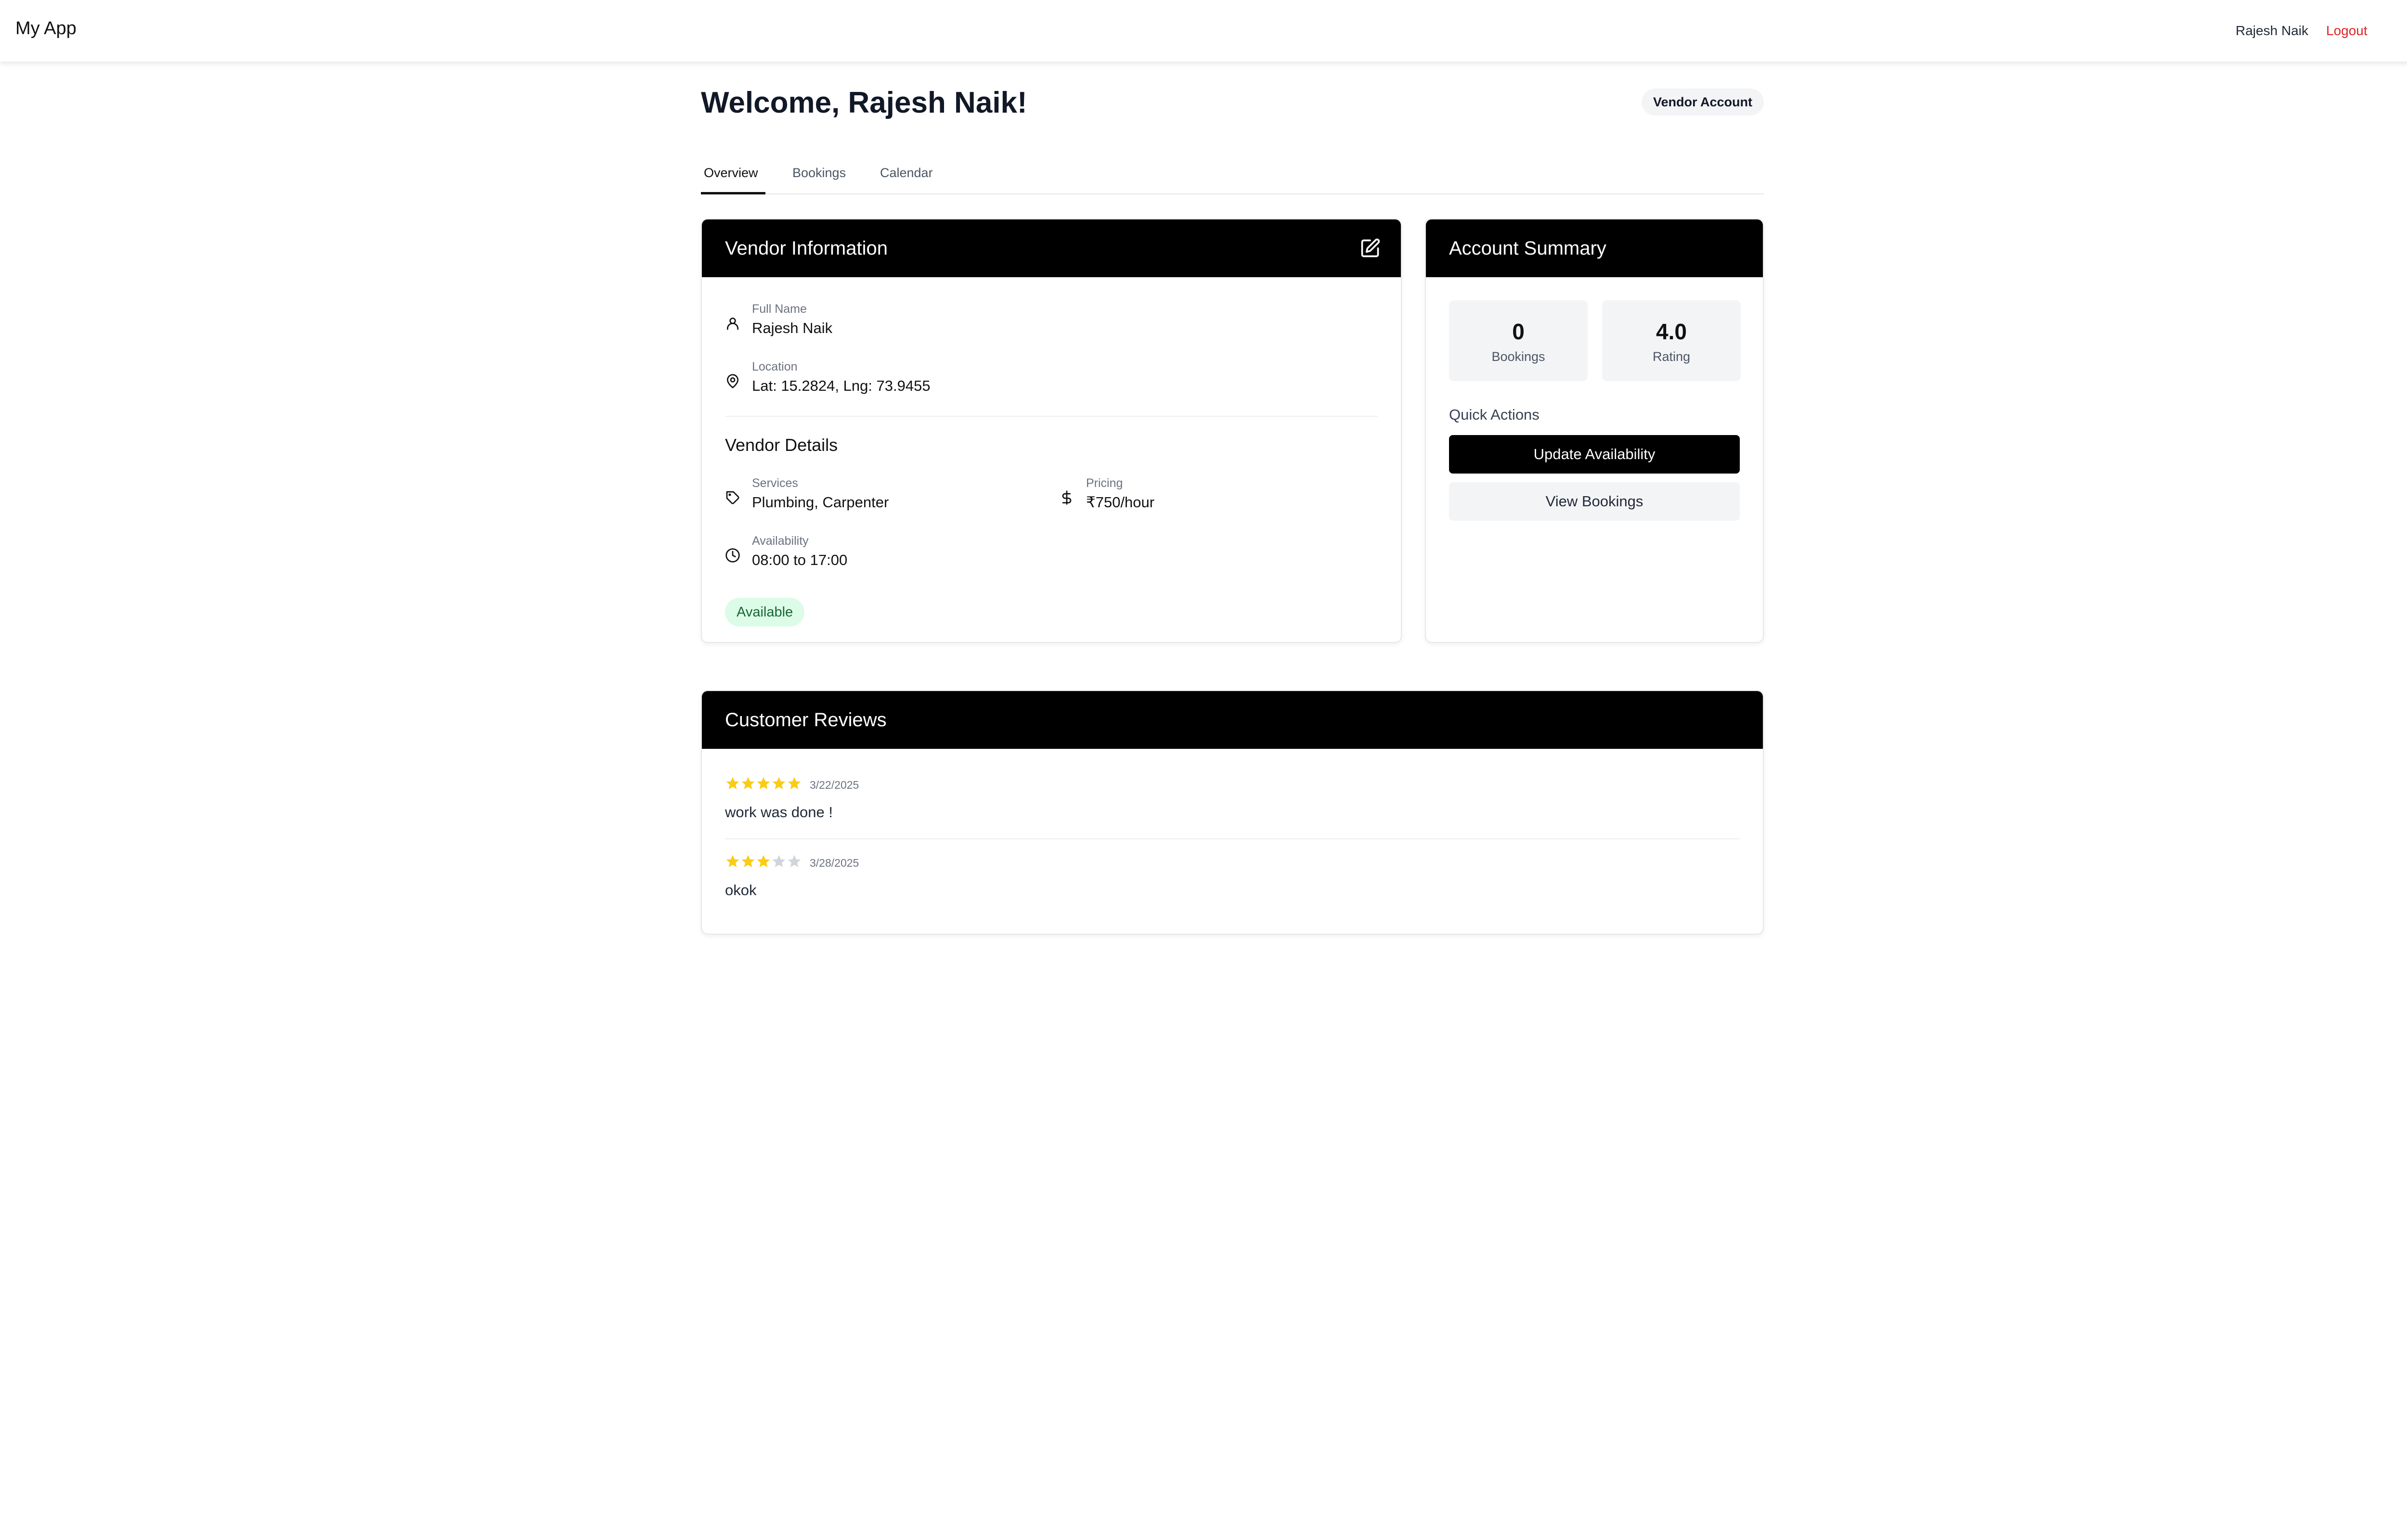 The height and width of the screenshot is (1540, 2407). Describe the element at coordinates (1594, 454) in the screenshot. I see `update-availability-button: Update Availability` at that location.